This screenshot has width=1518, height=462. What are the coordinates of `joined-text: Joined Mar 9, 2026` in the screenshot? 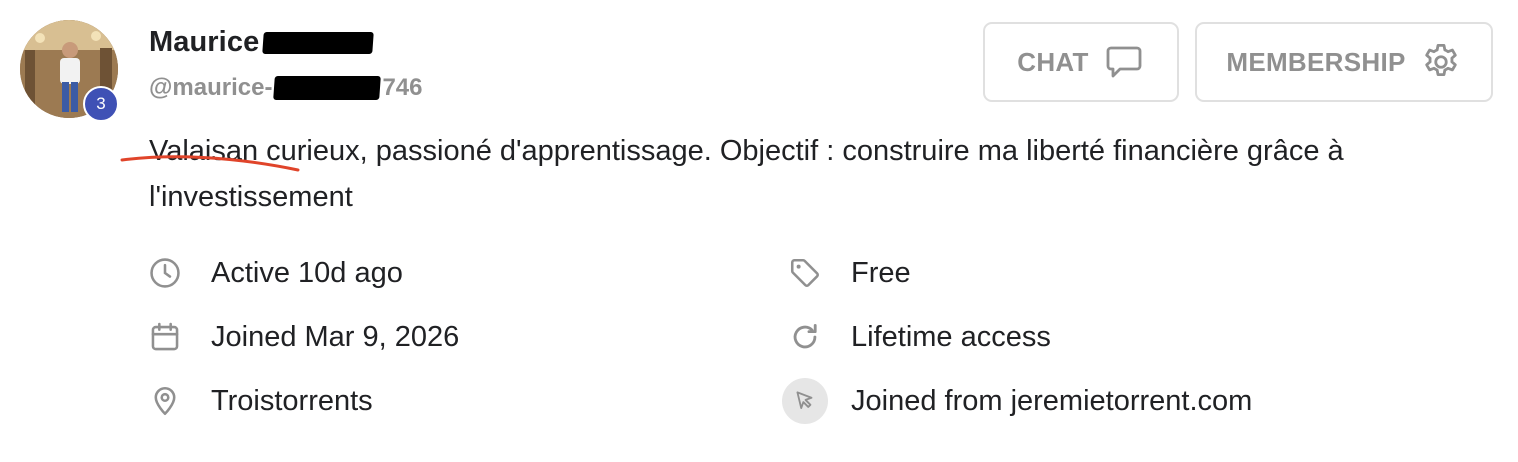 It's located at (335, 336).